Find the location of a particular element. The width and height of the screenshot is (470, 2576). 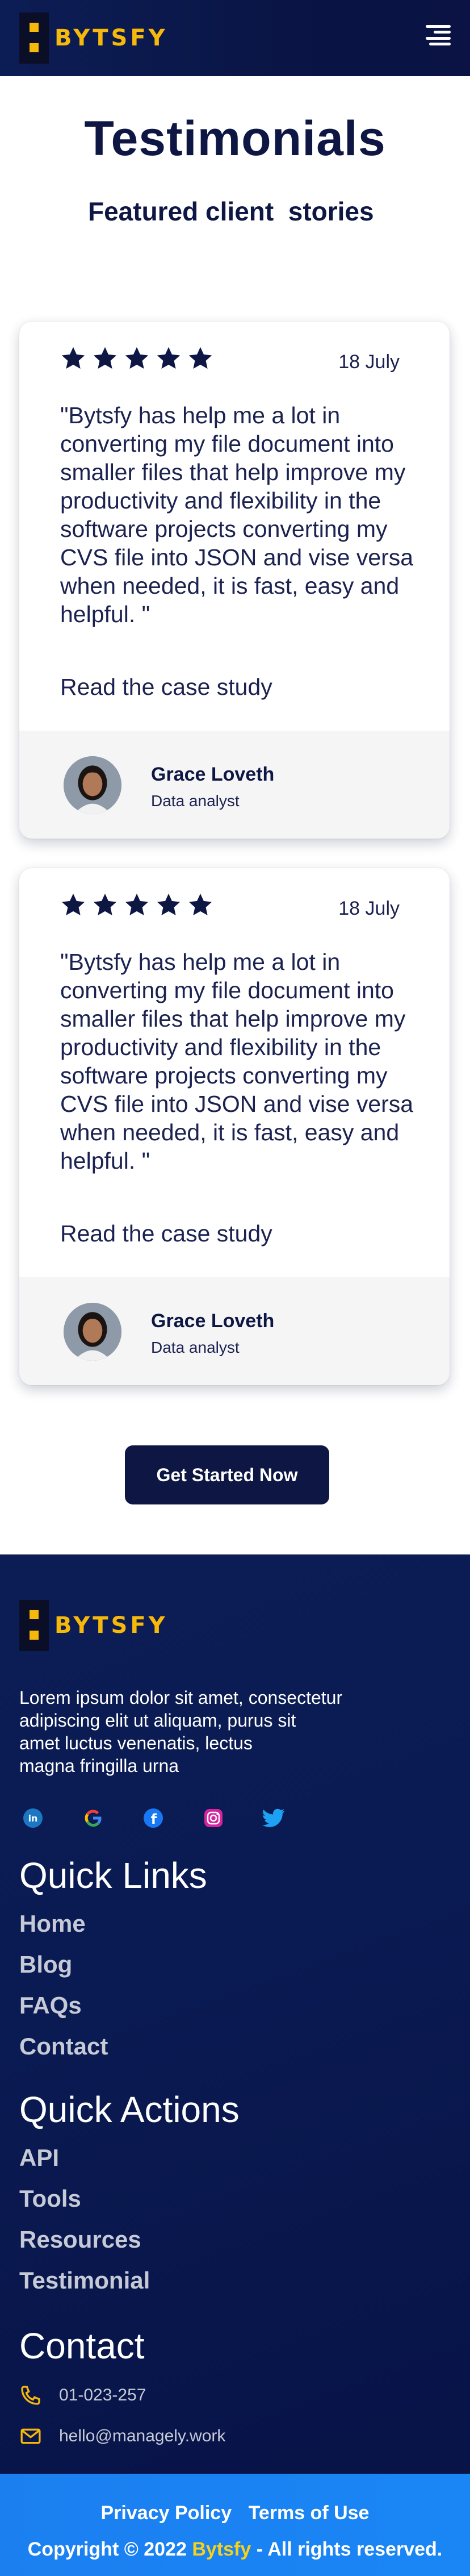

copyright-prefix: Copyright © 2022 is located at coordinates (110, 2549).